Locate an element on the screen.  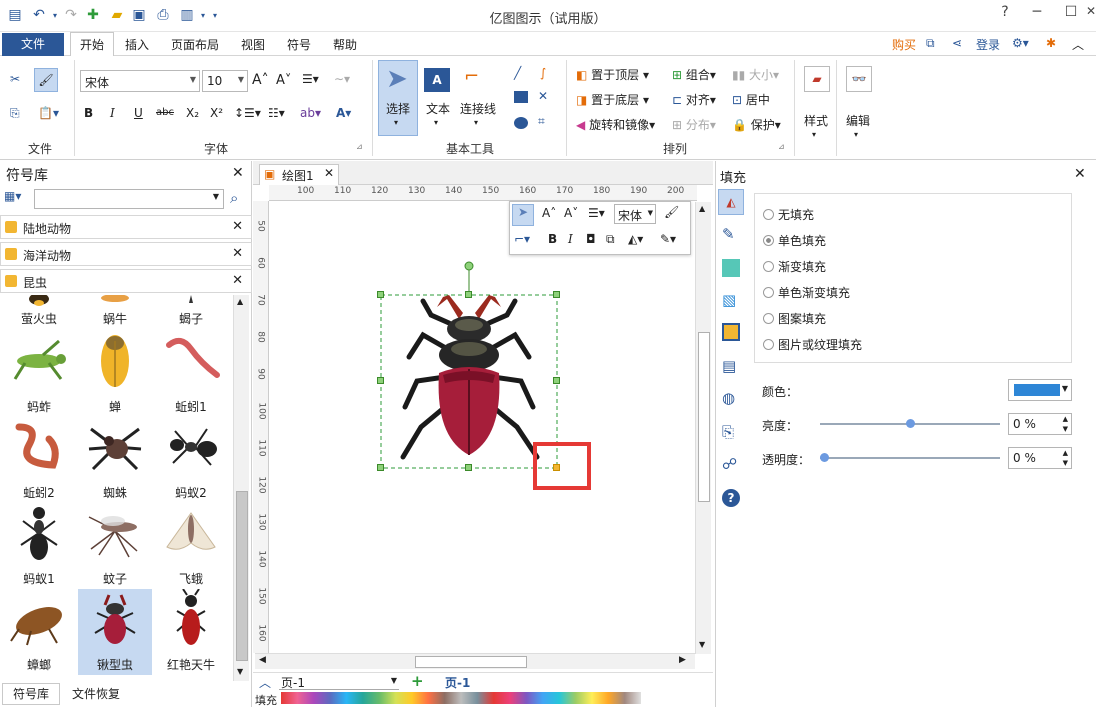
radio-solid-fill: 单色填充 is located at coordinates (794, 240).